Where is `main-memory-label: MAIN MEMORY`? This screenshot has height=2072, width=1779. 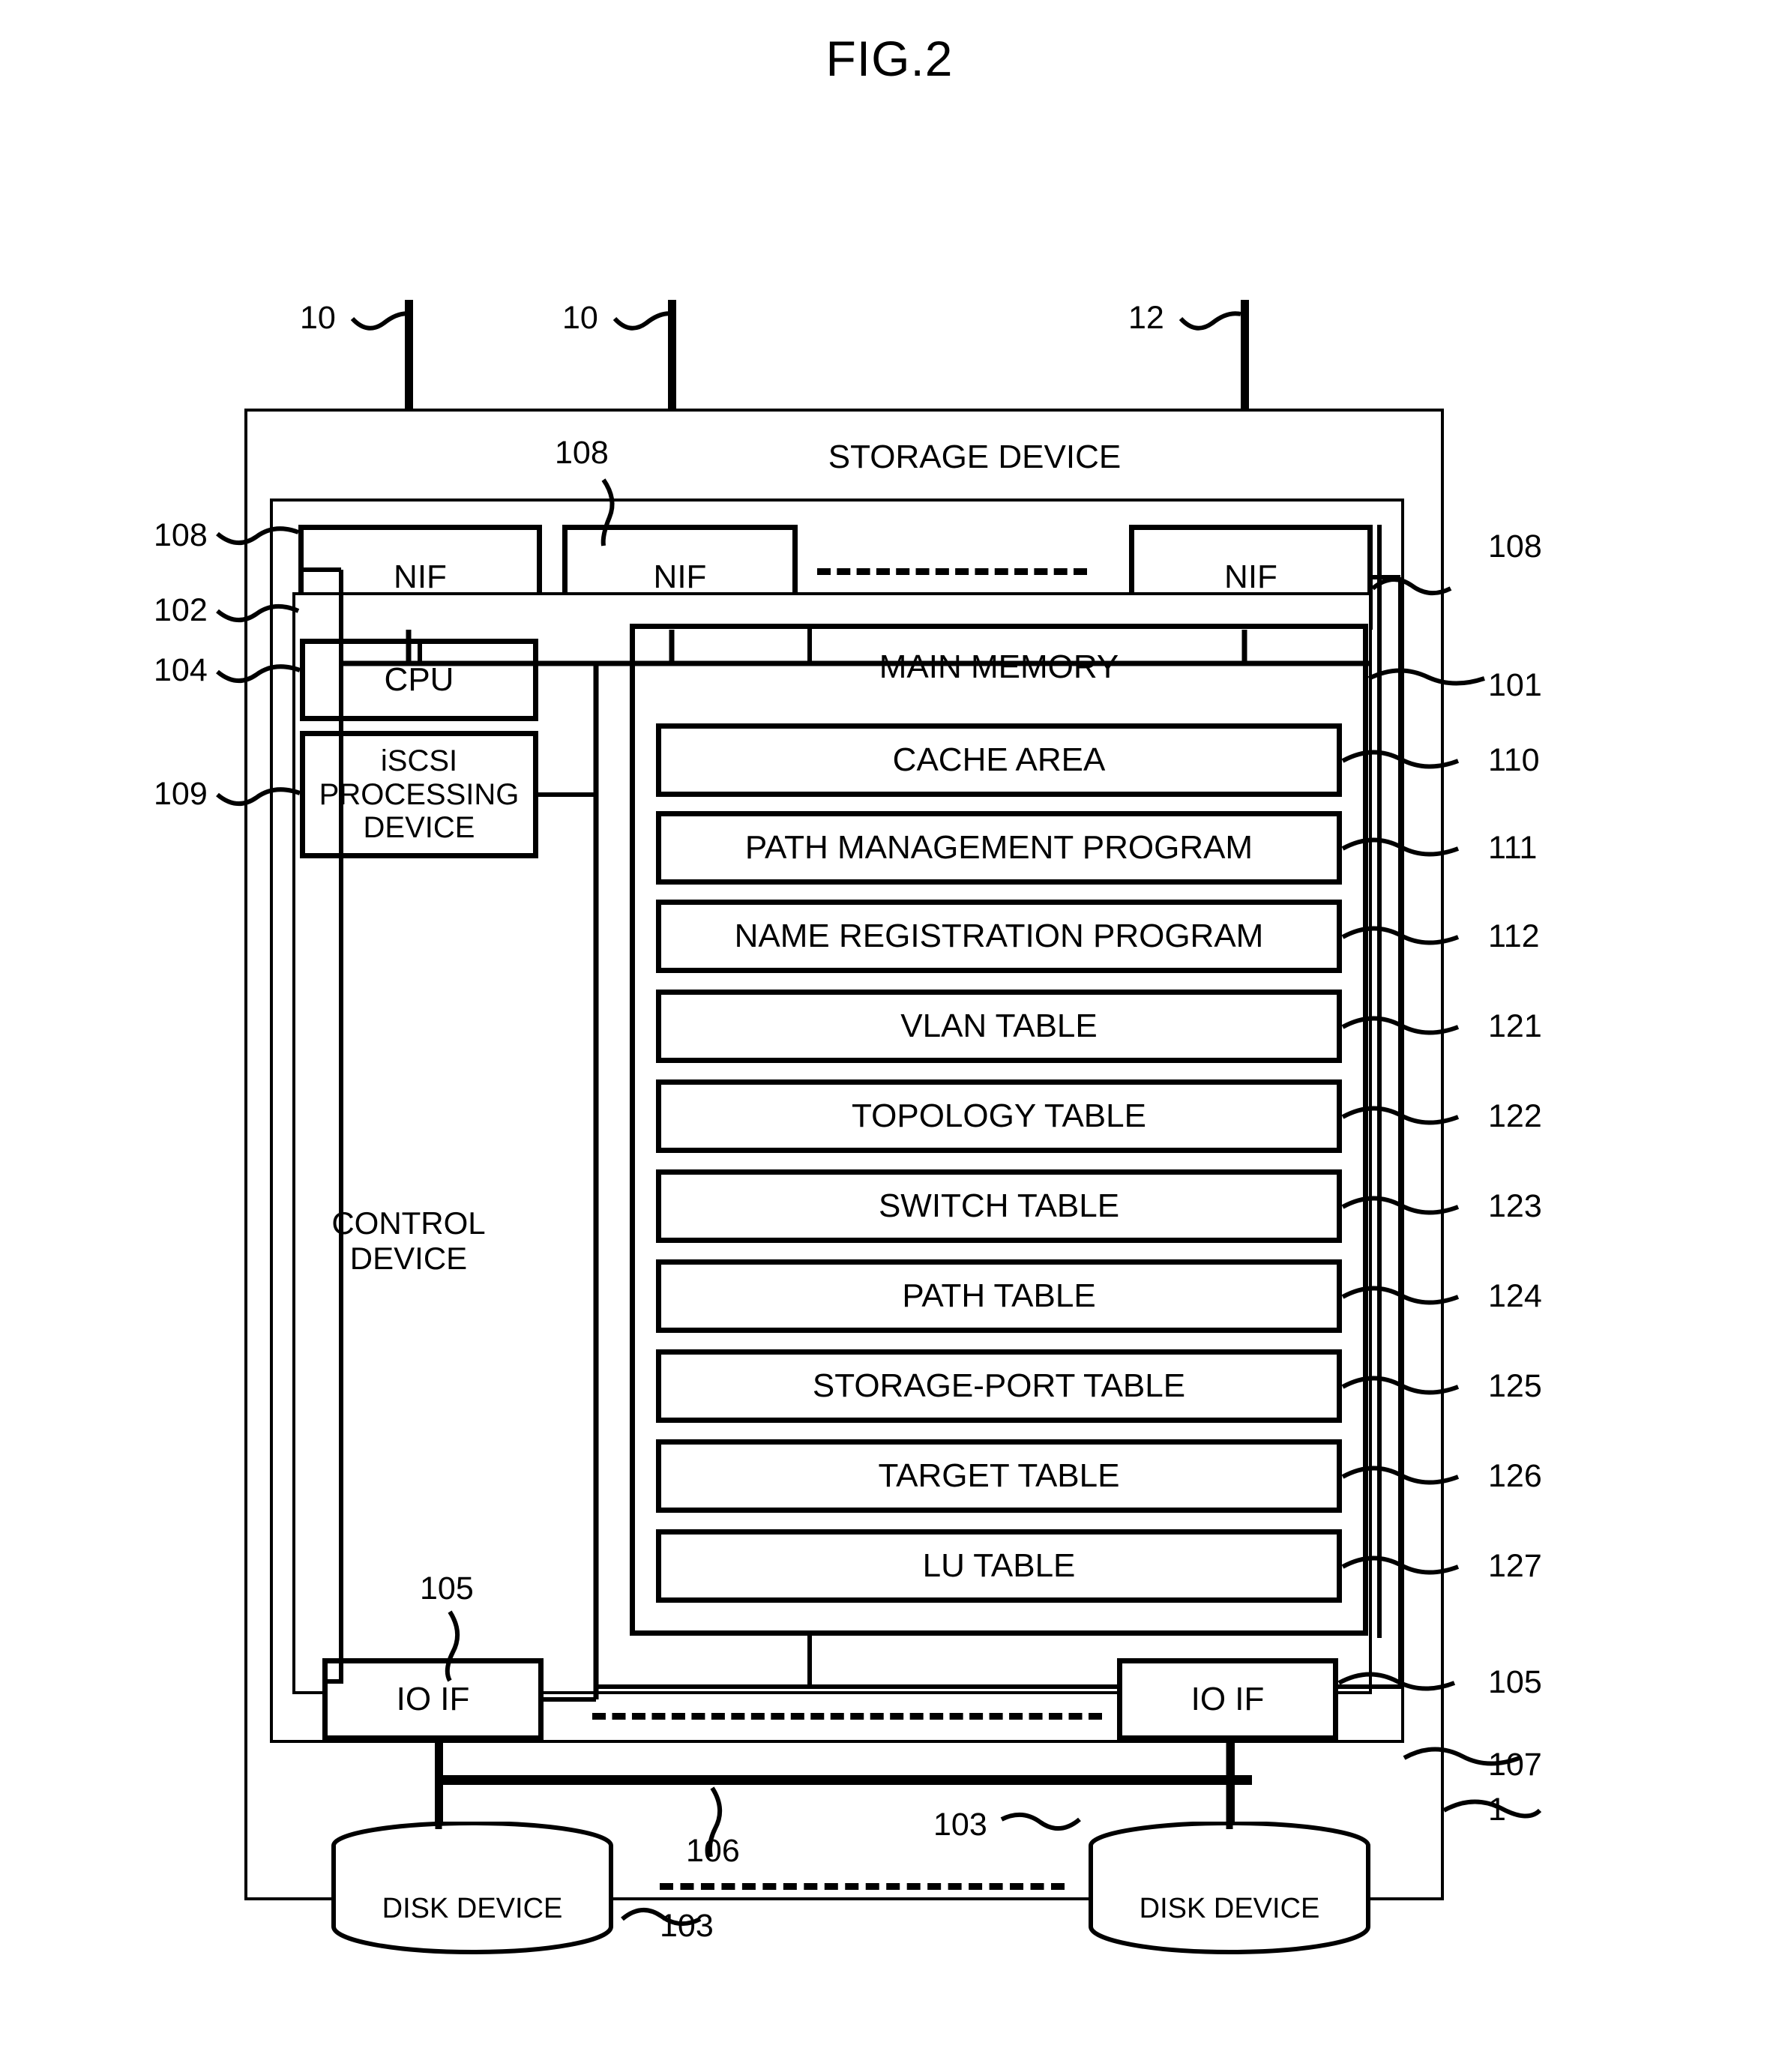 main-memory-label: MAIN MEMORY is located at coordinates (999, 667).